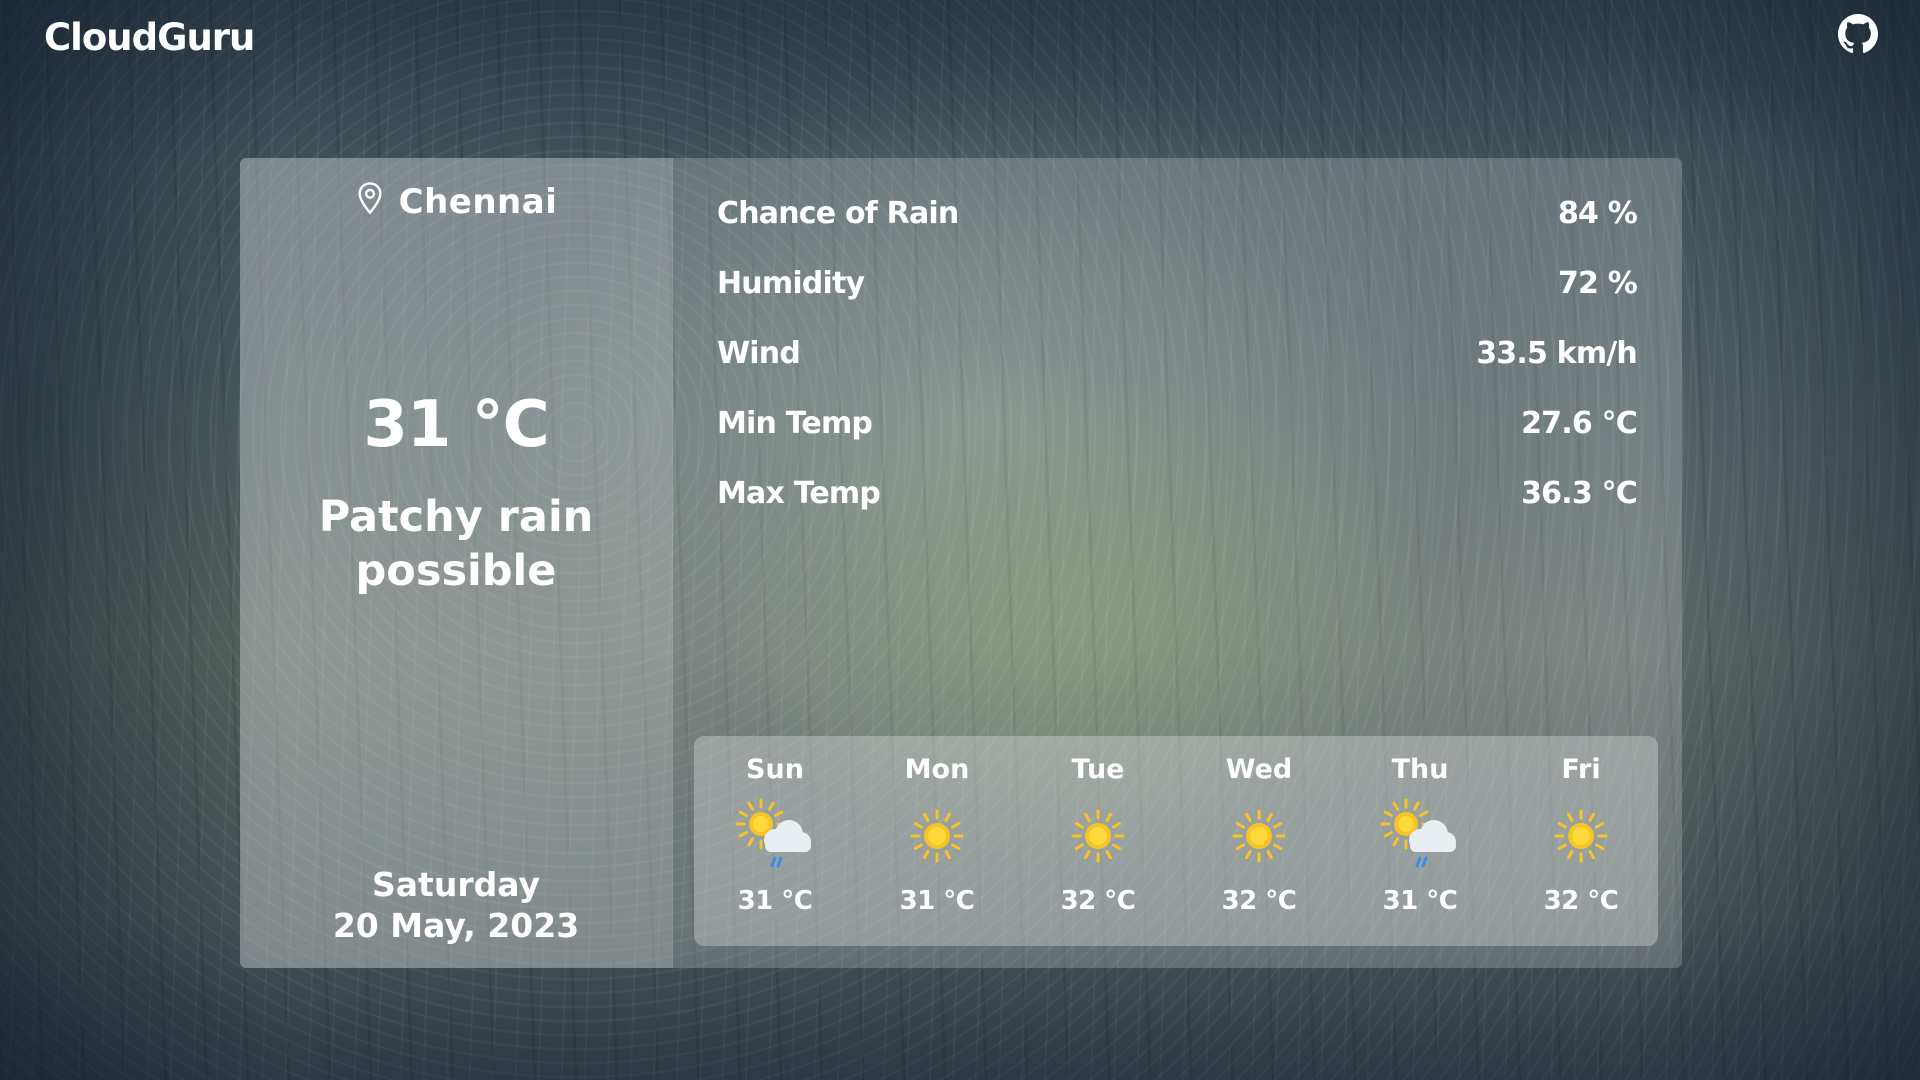  What do you see at coordinates (1557, 353) in the screenshot?
I see `stat-value: 33.5 km/h` at bounding box center [1557, 353].